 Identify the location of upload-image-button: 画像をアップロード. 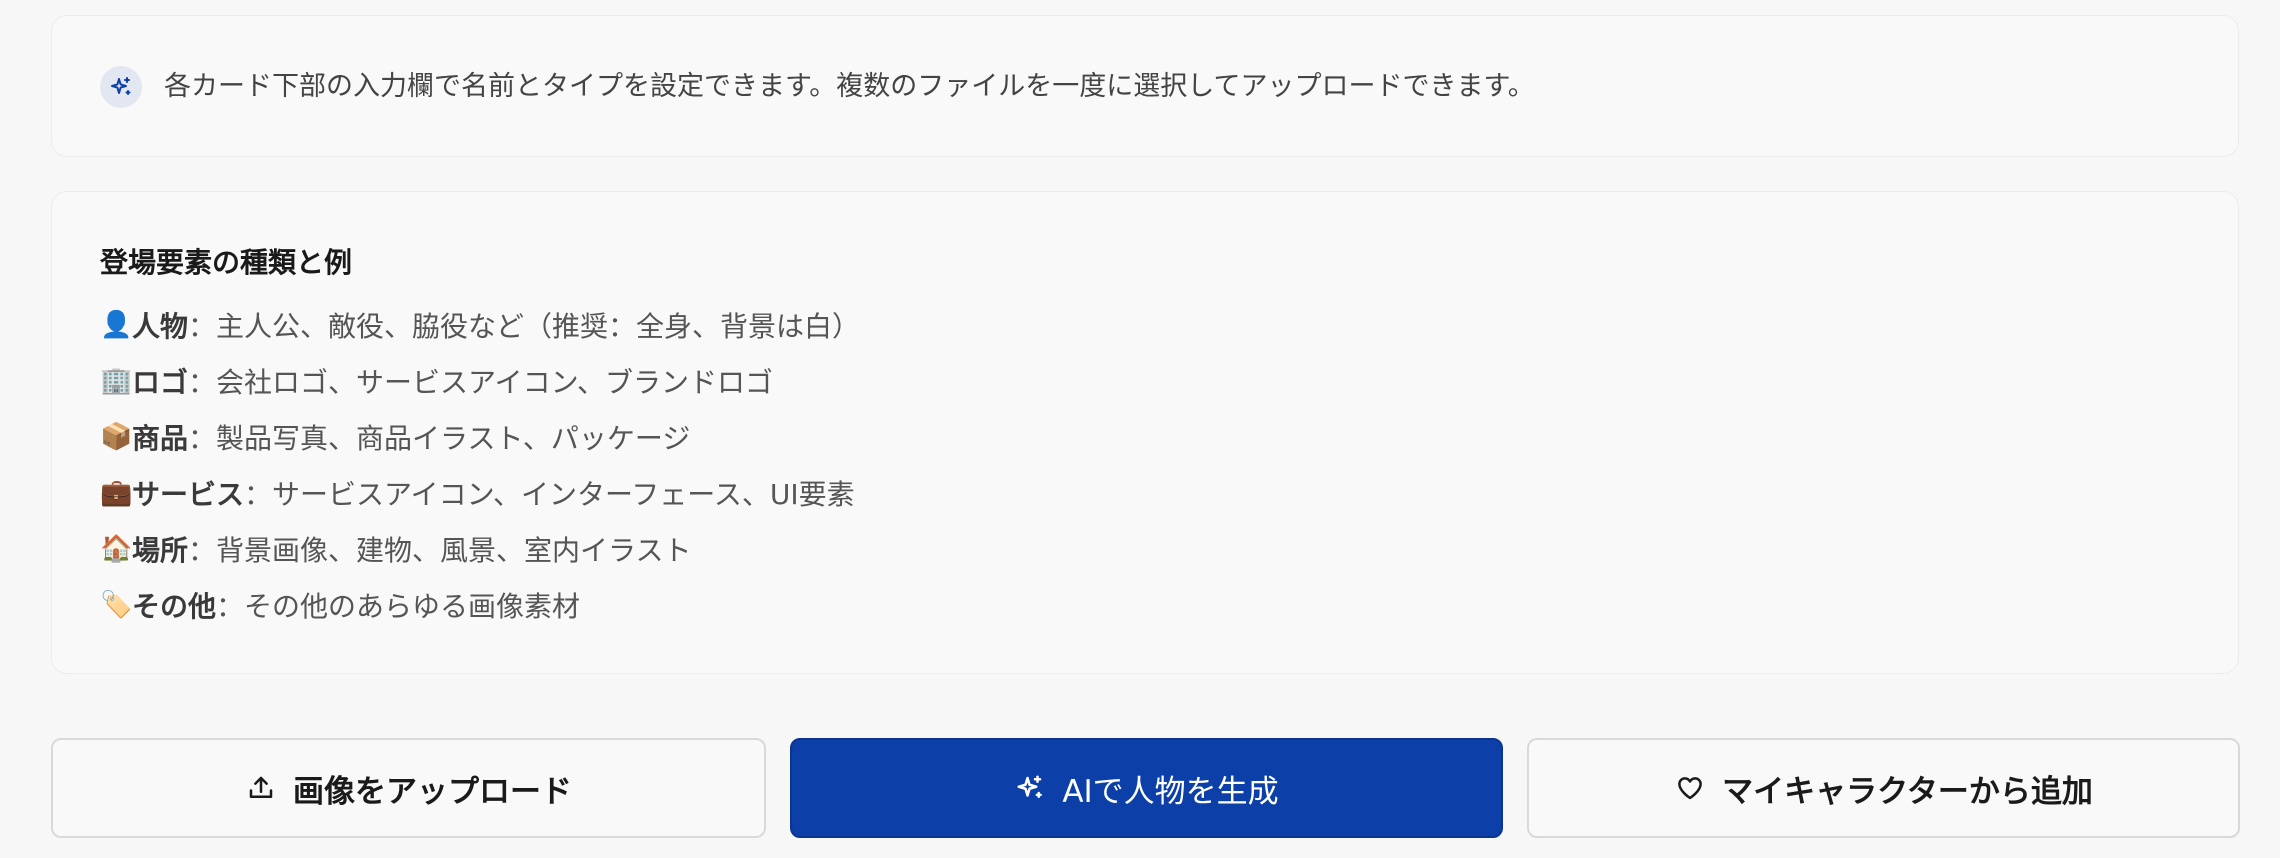
(408, 788).